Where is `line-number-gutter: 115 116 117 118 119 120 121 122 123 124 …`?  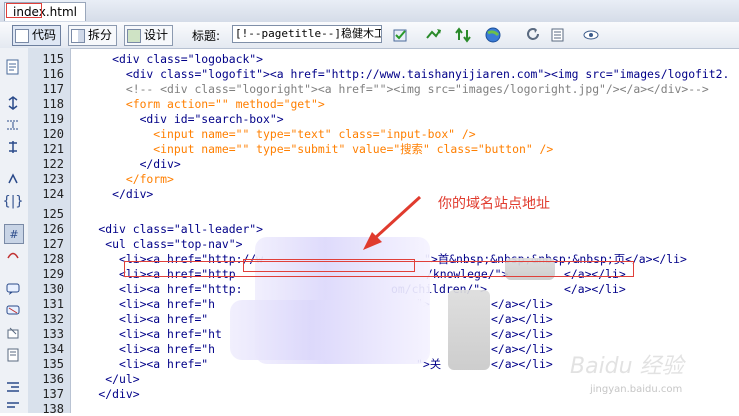 line-number-gutter: 115 116 117 118 119 120 121 122 123 124 … is located at coordinates (49, 232).